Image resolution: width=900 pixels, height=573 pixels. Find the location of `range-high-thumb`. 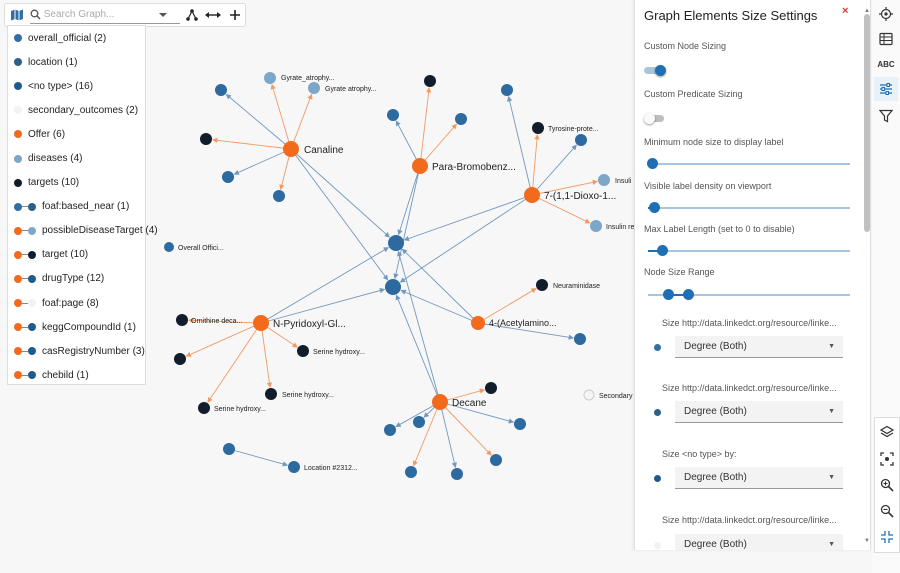

range-high-thumb is located at coordinates (689, 294).